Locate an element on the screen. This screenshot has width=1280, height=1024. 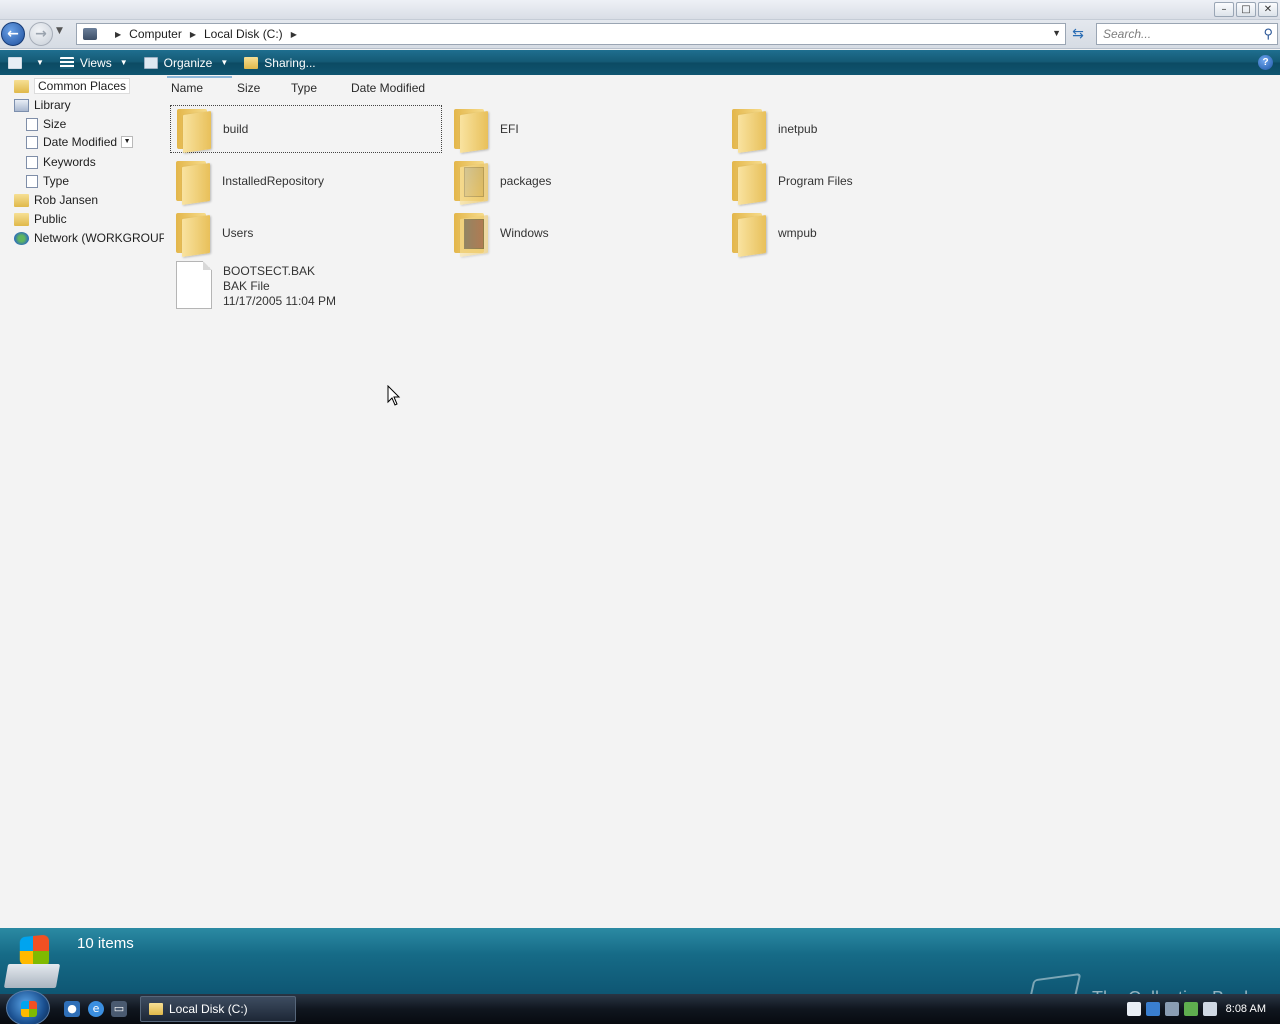
item-name: Windows is located at coordinates (524, 233).